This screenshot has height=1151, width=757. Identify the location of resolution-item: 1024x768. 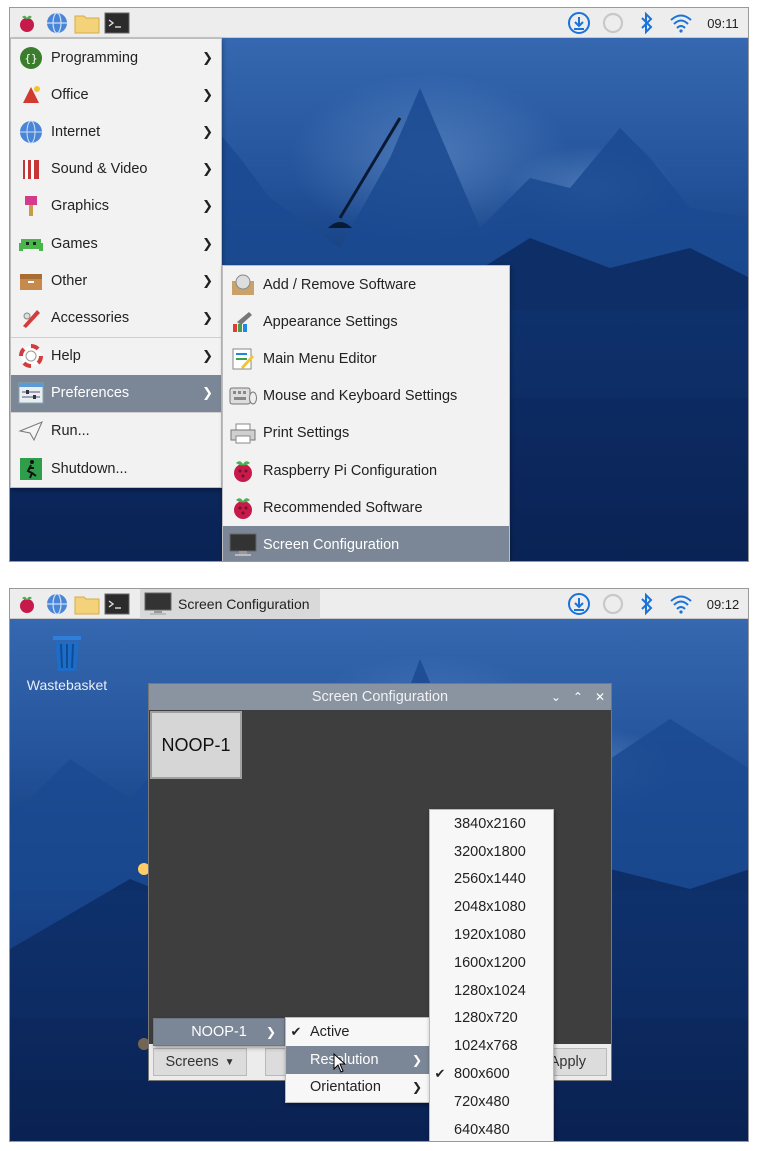
(491, 1046).